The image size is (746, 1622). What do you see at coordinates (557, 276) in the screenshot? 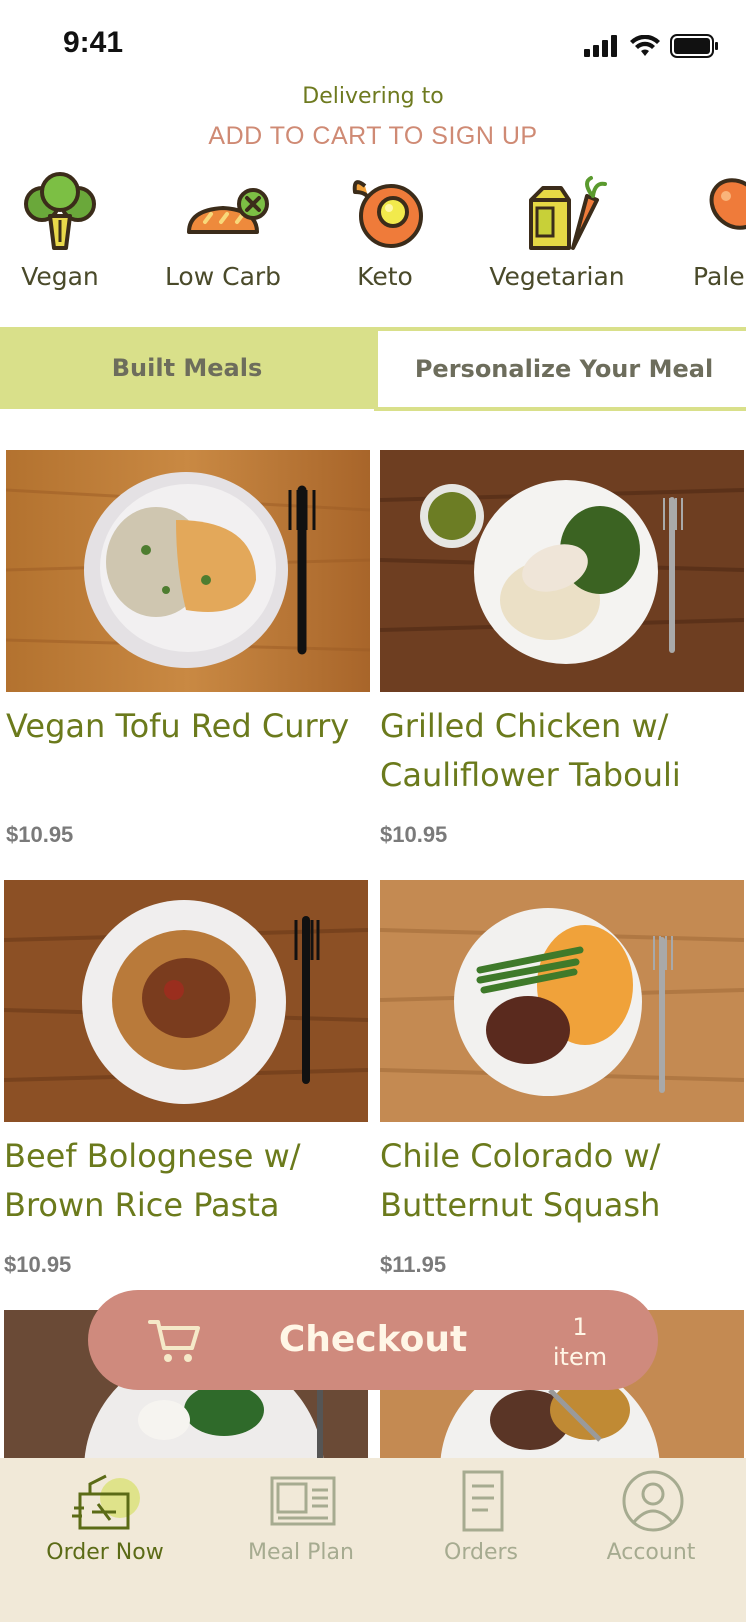
I see `category-label: Vegetarian` at bounding box center [557, 276].